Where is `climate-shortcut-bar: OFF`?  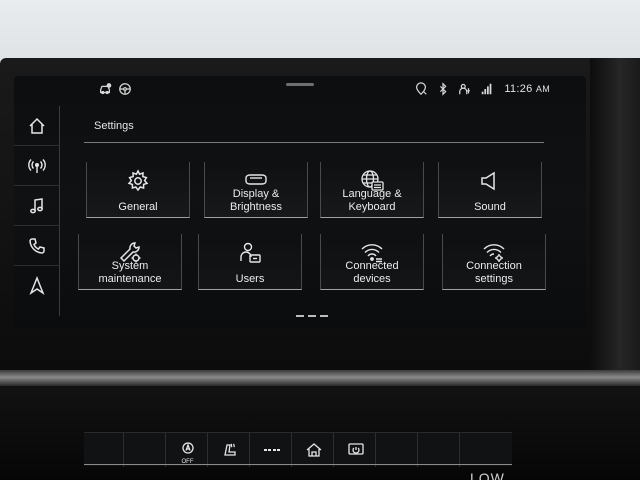
climate-shortcut-bar: OFF is located at coordinates (298, 449).